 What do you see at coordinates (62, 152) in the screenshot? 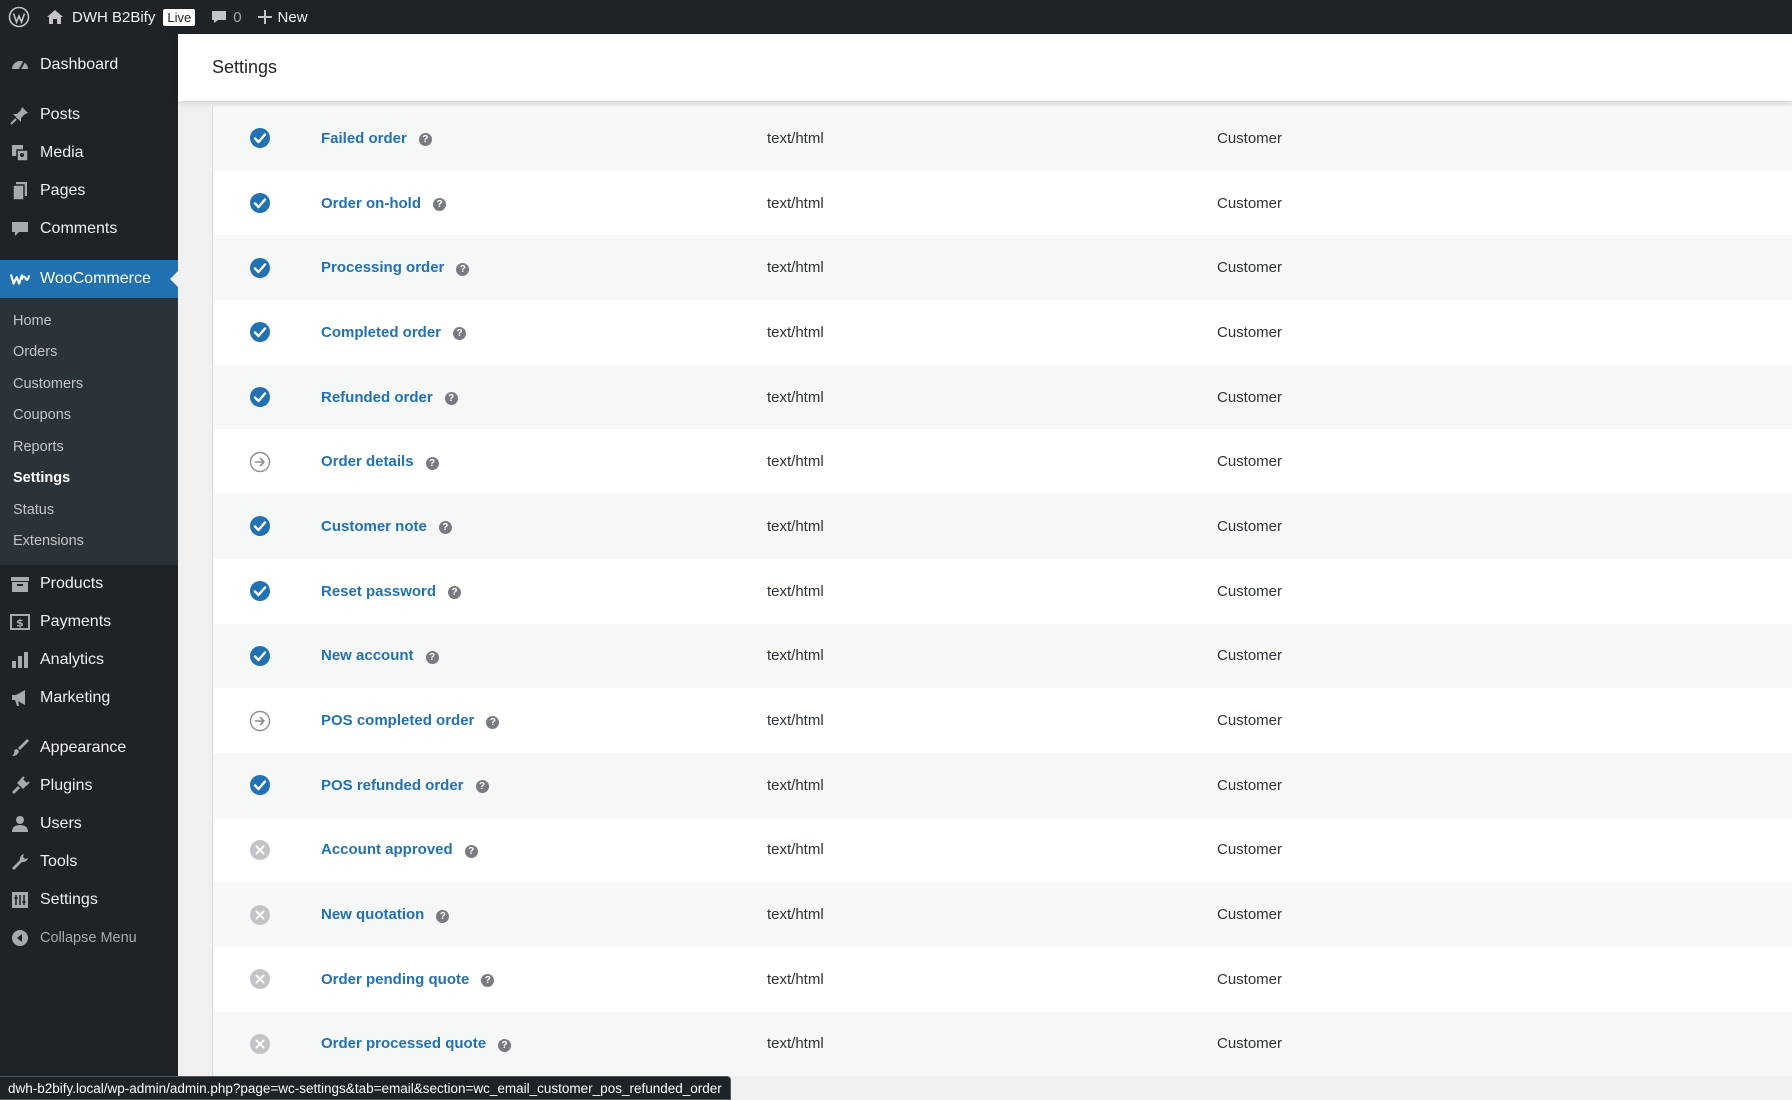
I see `menu-label: Media` at bounding box center [62, 152].